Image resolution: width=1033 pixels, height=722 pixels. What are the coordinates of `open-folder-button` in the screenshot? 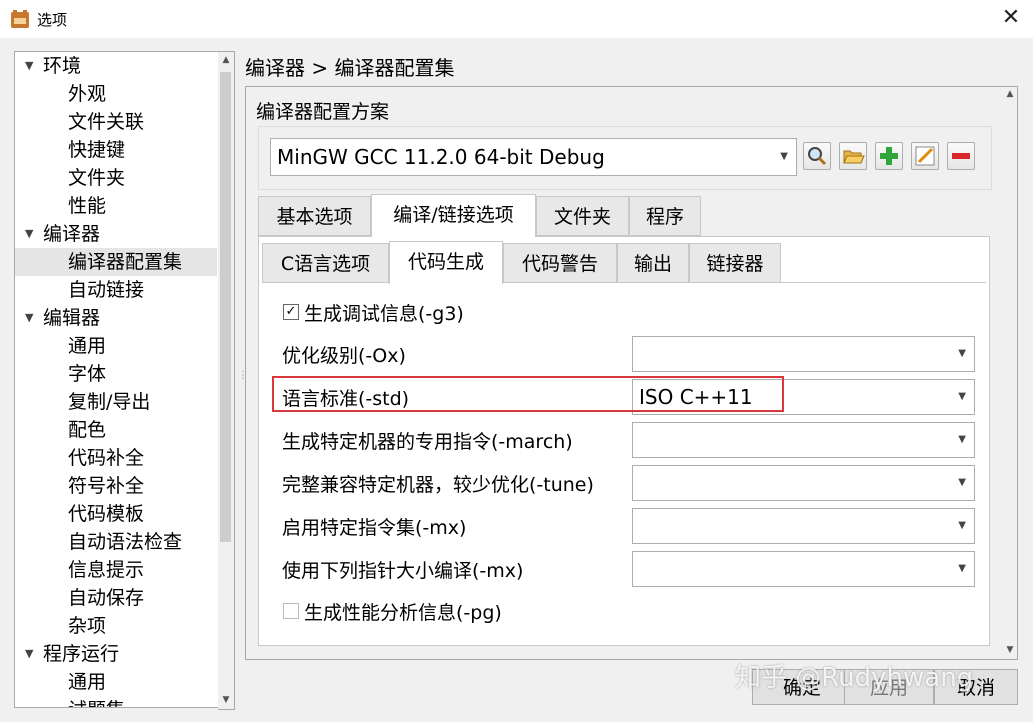 It's located at (853, 156).